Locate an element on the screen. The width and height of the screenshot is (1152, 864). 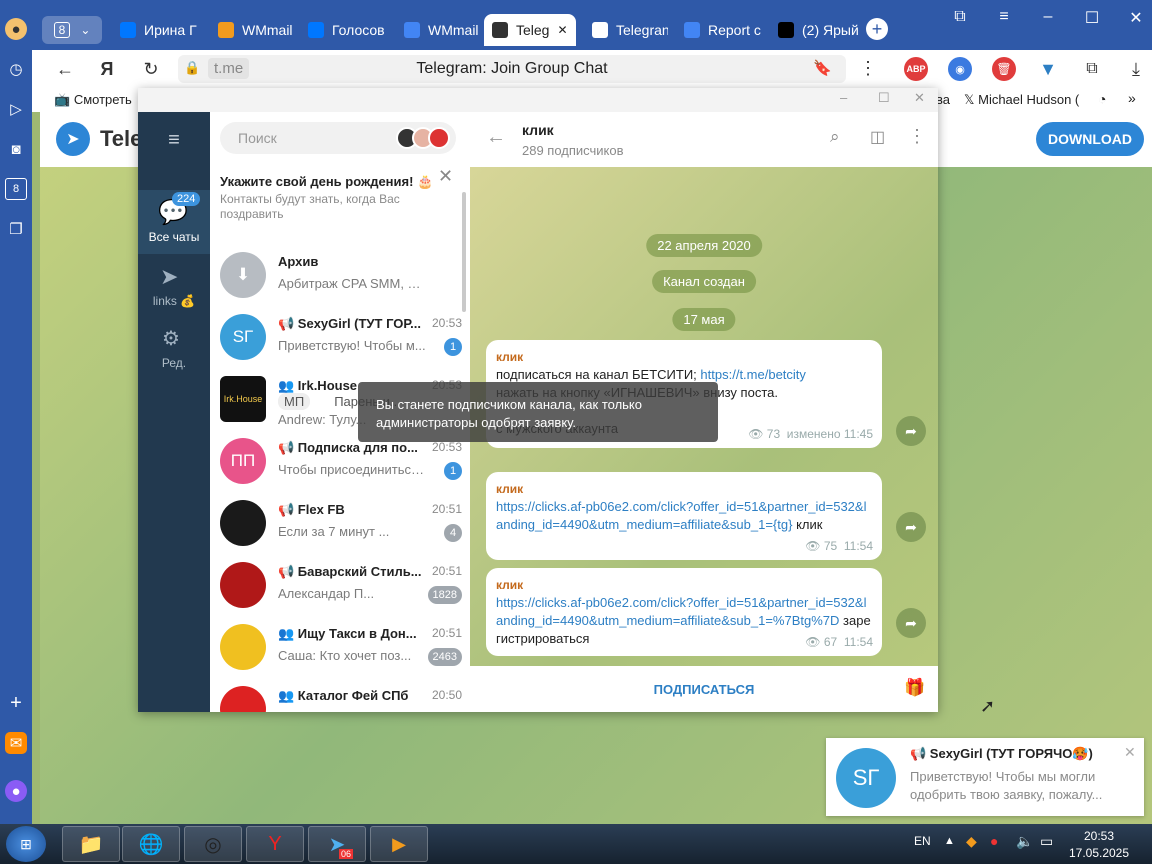
yandex-browser-icon: Y is located at coordinates (275, 844).